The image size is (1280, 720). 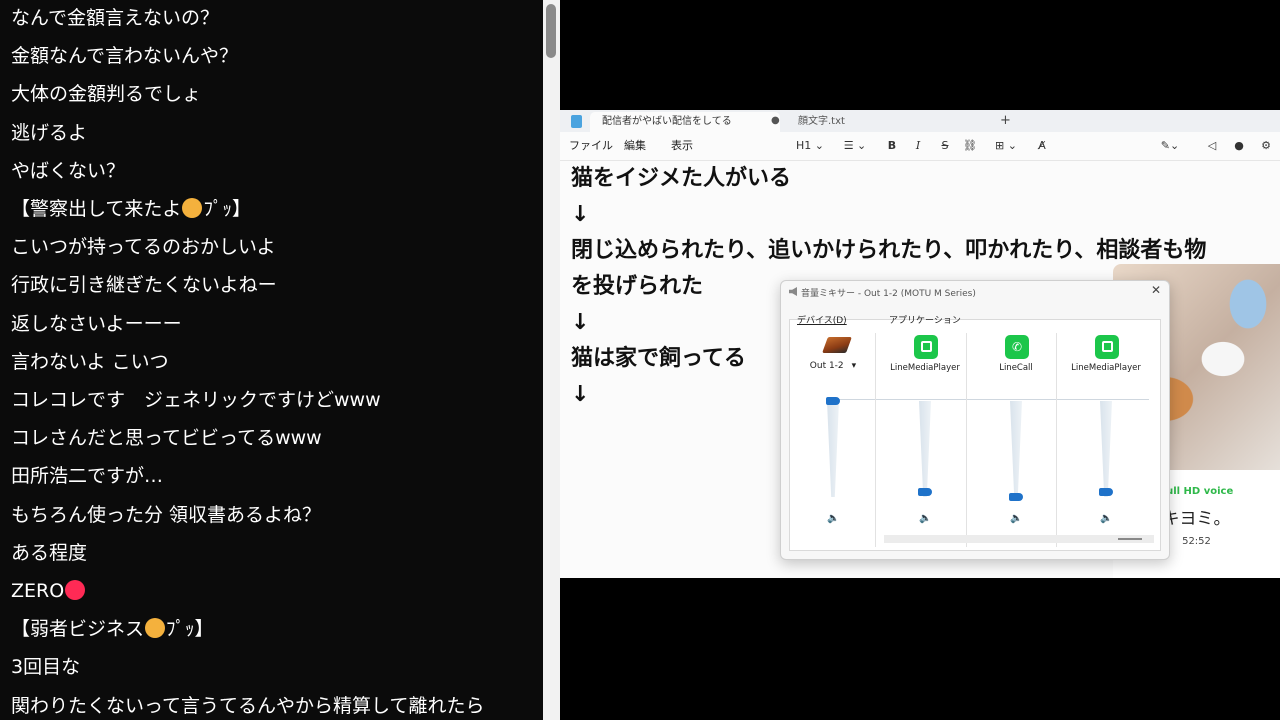 I want to click on tab-label: 顔文字.txt, so click(x=821, y=121).